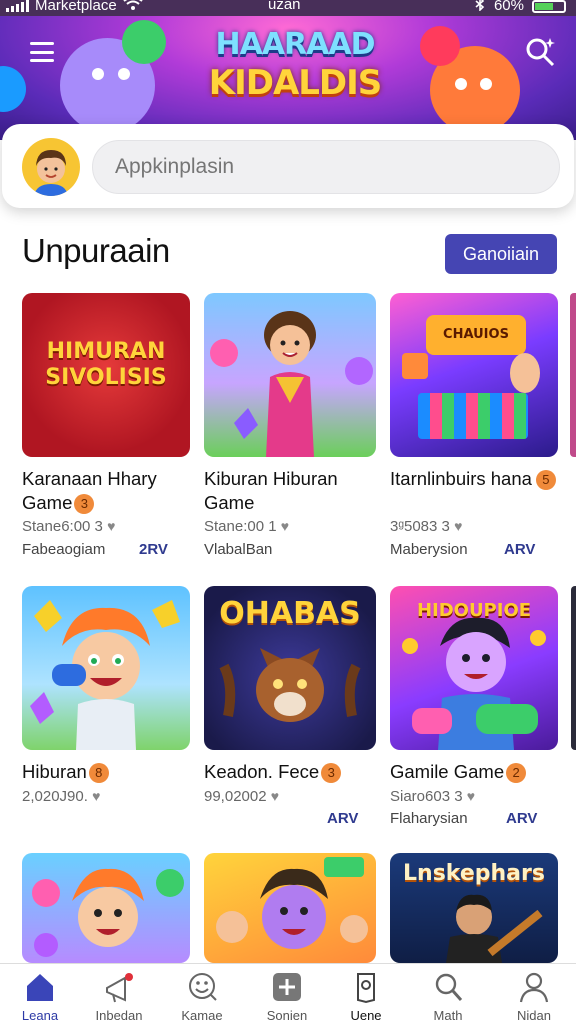  What do you see at coordinates (106, 364) in the screenshot?
I see `thumbnail-art-text: HIMURAN SIVOLISIS` at bounding box center [106, 364].